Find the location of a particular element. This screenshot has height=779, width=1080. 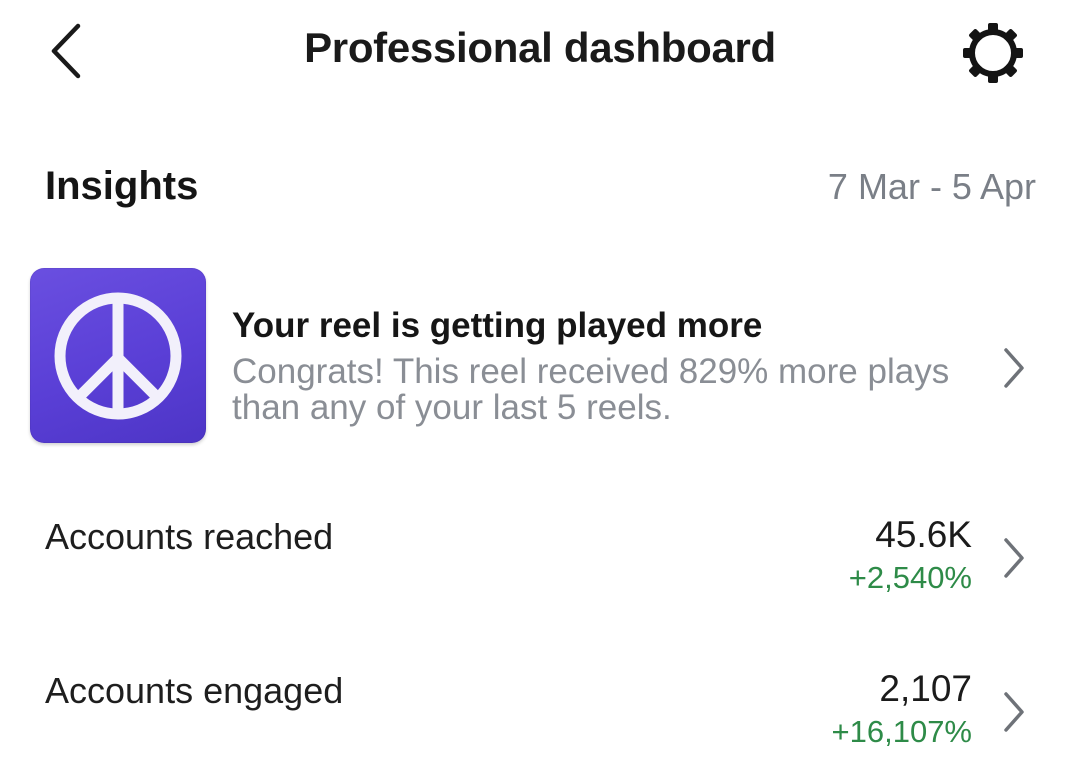

metric-delta: +2,540% is located at coordinates (910, 577).